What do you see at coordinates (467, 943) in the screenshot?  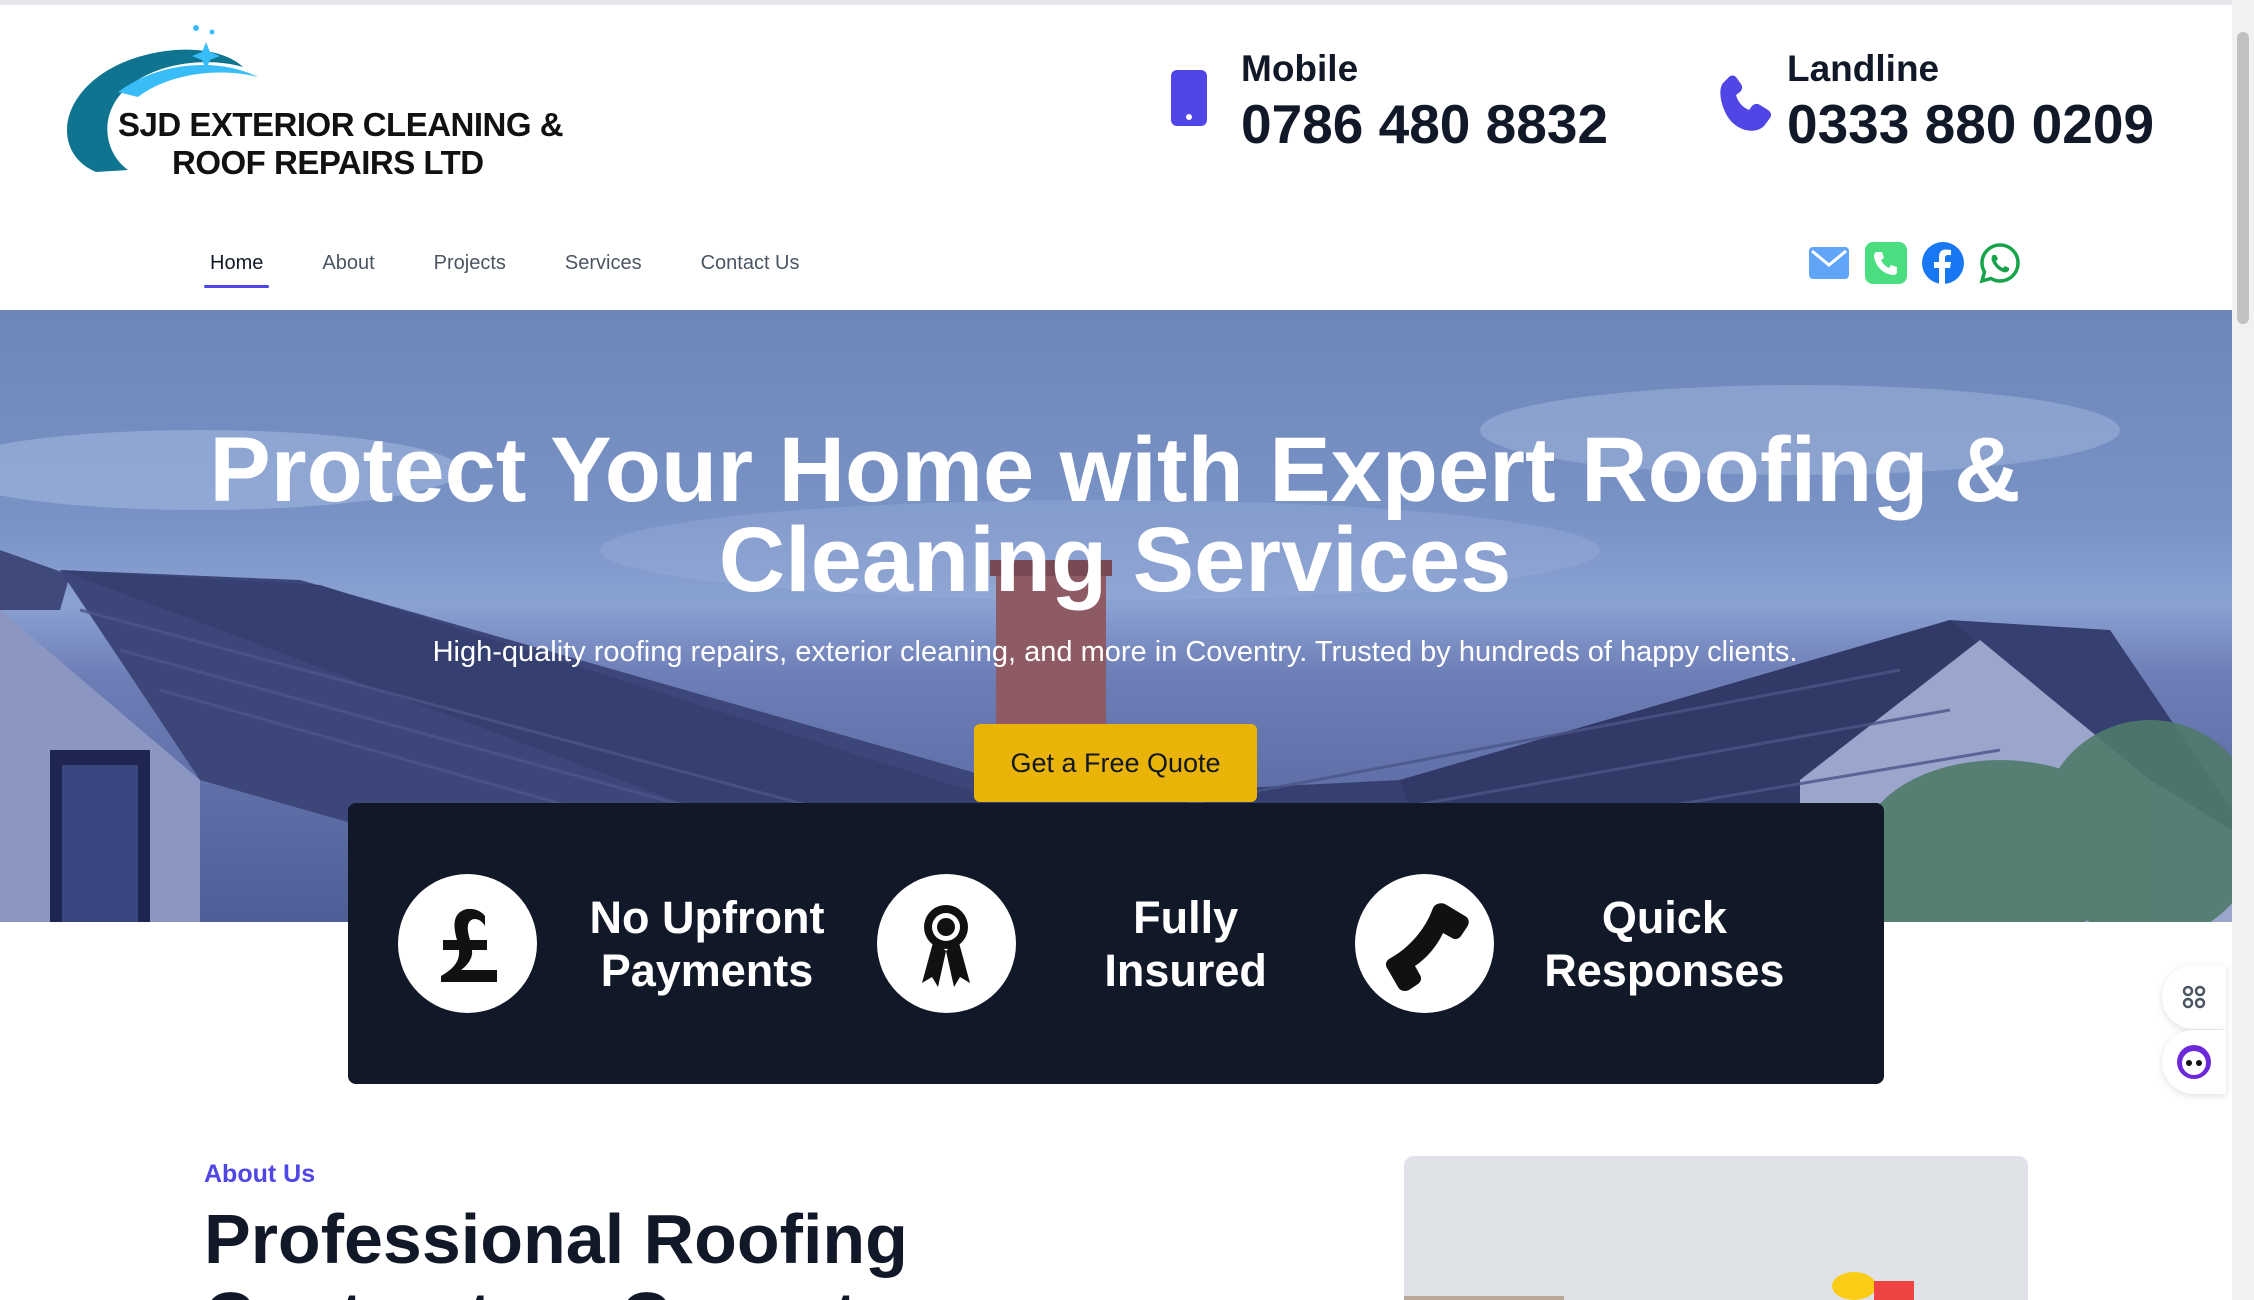 I see `pound-icon` at bounding box center [467, 943].